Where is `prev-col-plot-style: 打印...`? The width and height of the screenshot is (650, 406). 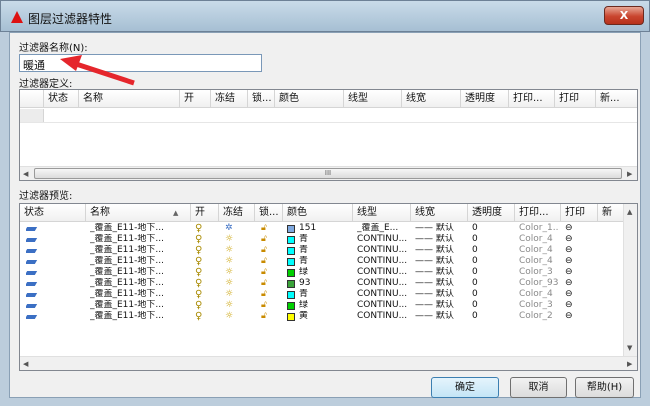
prev-col-plot-style: 打印... is located at coordinates (538, 213).